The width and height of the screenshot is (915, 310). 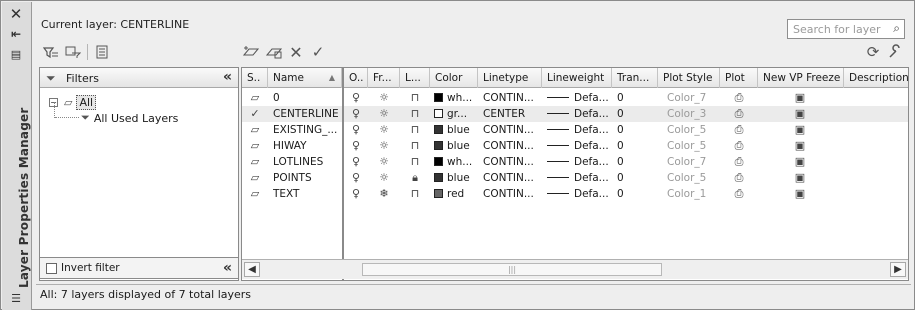 I want to click on search-icon: ⌕, so click(x=896, y=28).